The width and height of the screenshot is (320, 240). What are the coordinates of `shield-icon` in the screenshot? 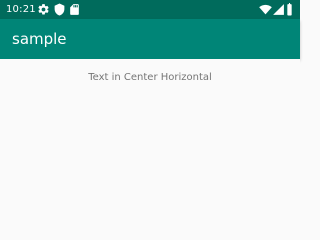 It's located at (59, 9).